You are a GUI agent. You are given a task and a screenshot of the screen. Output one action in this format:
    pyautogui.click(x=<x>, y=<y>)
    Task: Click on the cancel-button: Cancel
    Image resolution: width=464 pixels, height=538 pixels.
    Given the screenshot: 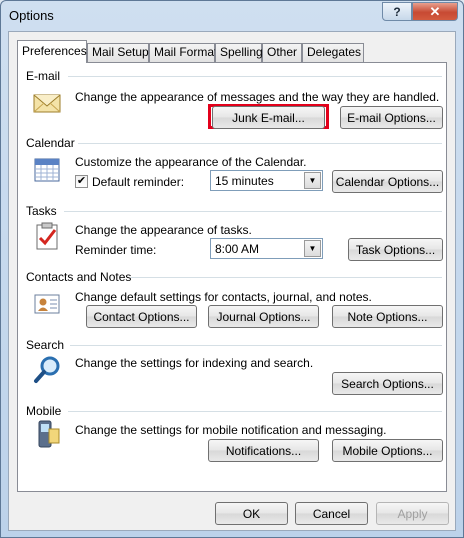 What is the action you would take?
    pyautogui.click(x=331, y=513)
    